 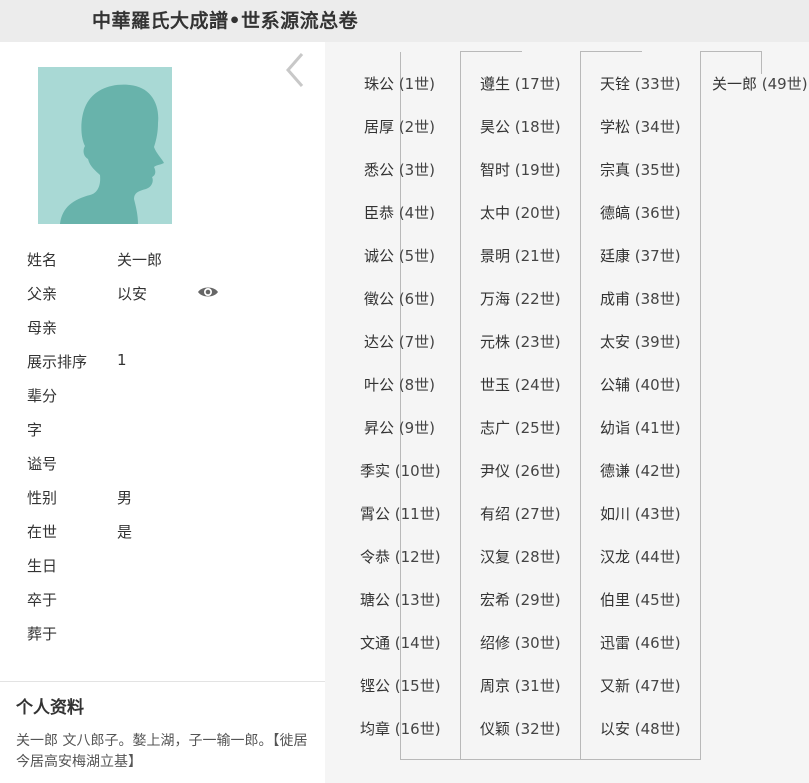 What do you see at coordinates (537, 471) in the screenshot?
I see `lineage-generation: (26世)` at bounding box center [537, 471].